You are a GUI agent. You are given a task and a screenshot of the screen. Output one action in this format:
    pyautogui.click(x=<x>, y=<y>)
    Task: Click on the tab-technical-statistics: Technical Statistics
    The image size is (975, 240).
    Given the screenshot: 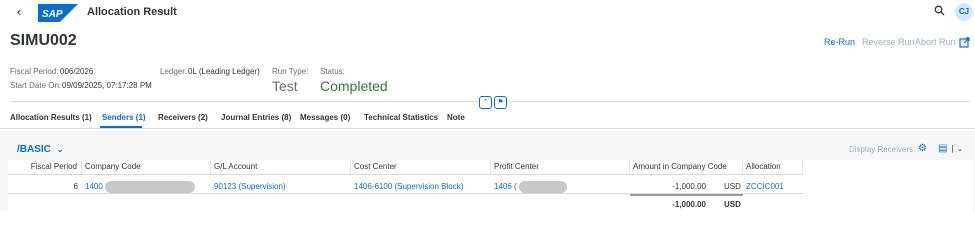 What is the action you would take?
    pyautogui.click(x=401, y=117)
    